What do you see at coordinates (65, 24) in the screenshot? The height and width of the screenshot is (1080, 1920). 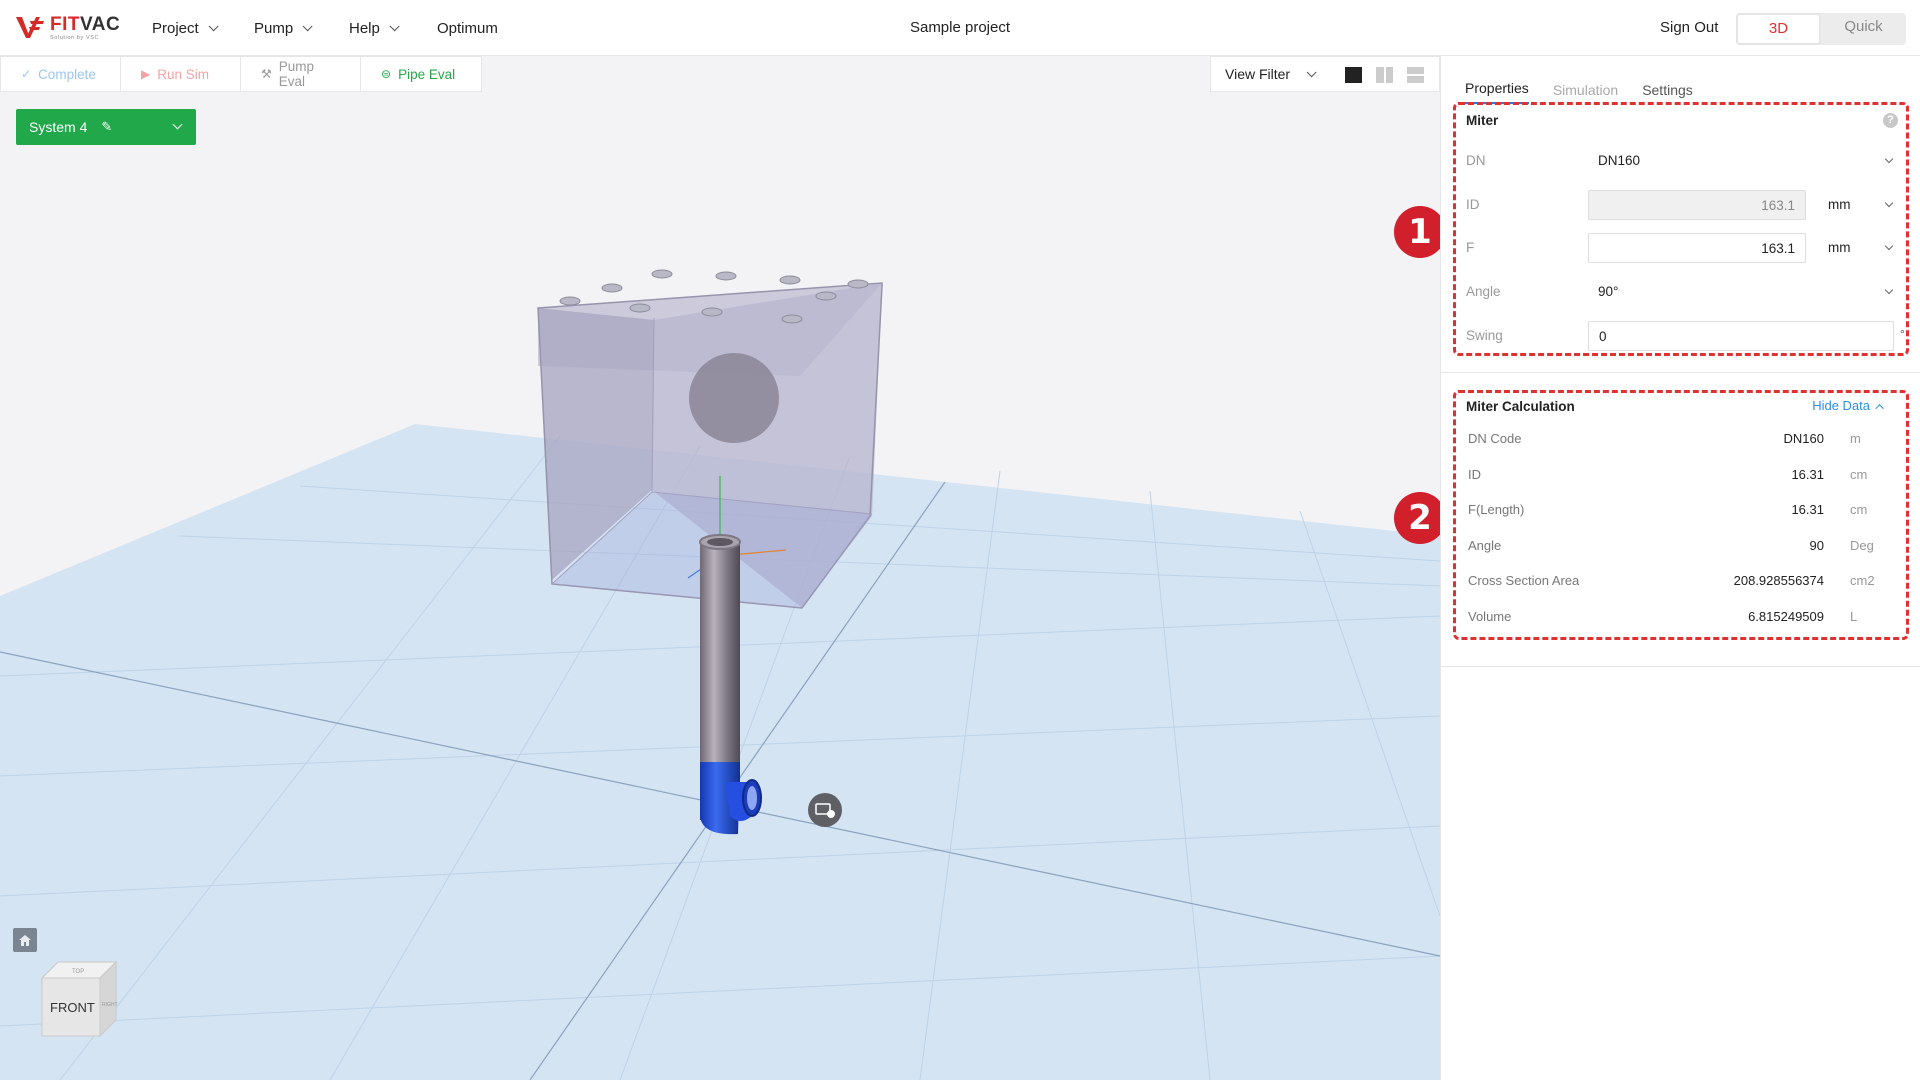 I see `logo-name-red: FIT` at bounding box center [65, 24].